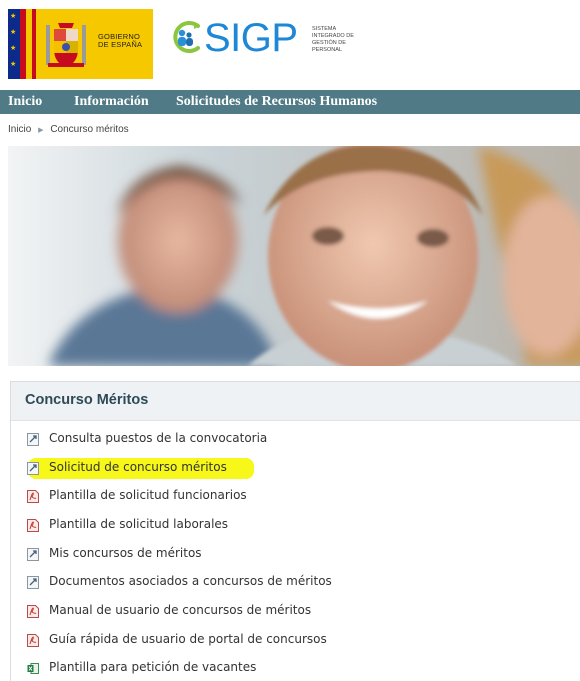  I want to click on breadcrumb-current: Concurso méritos, so click(89, 129).